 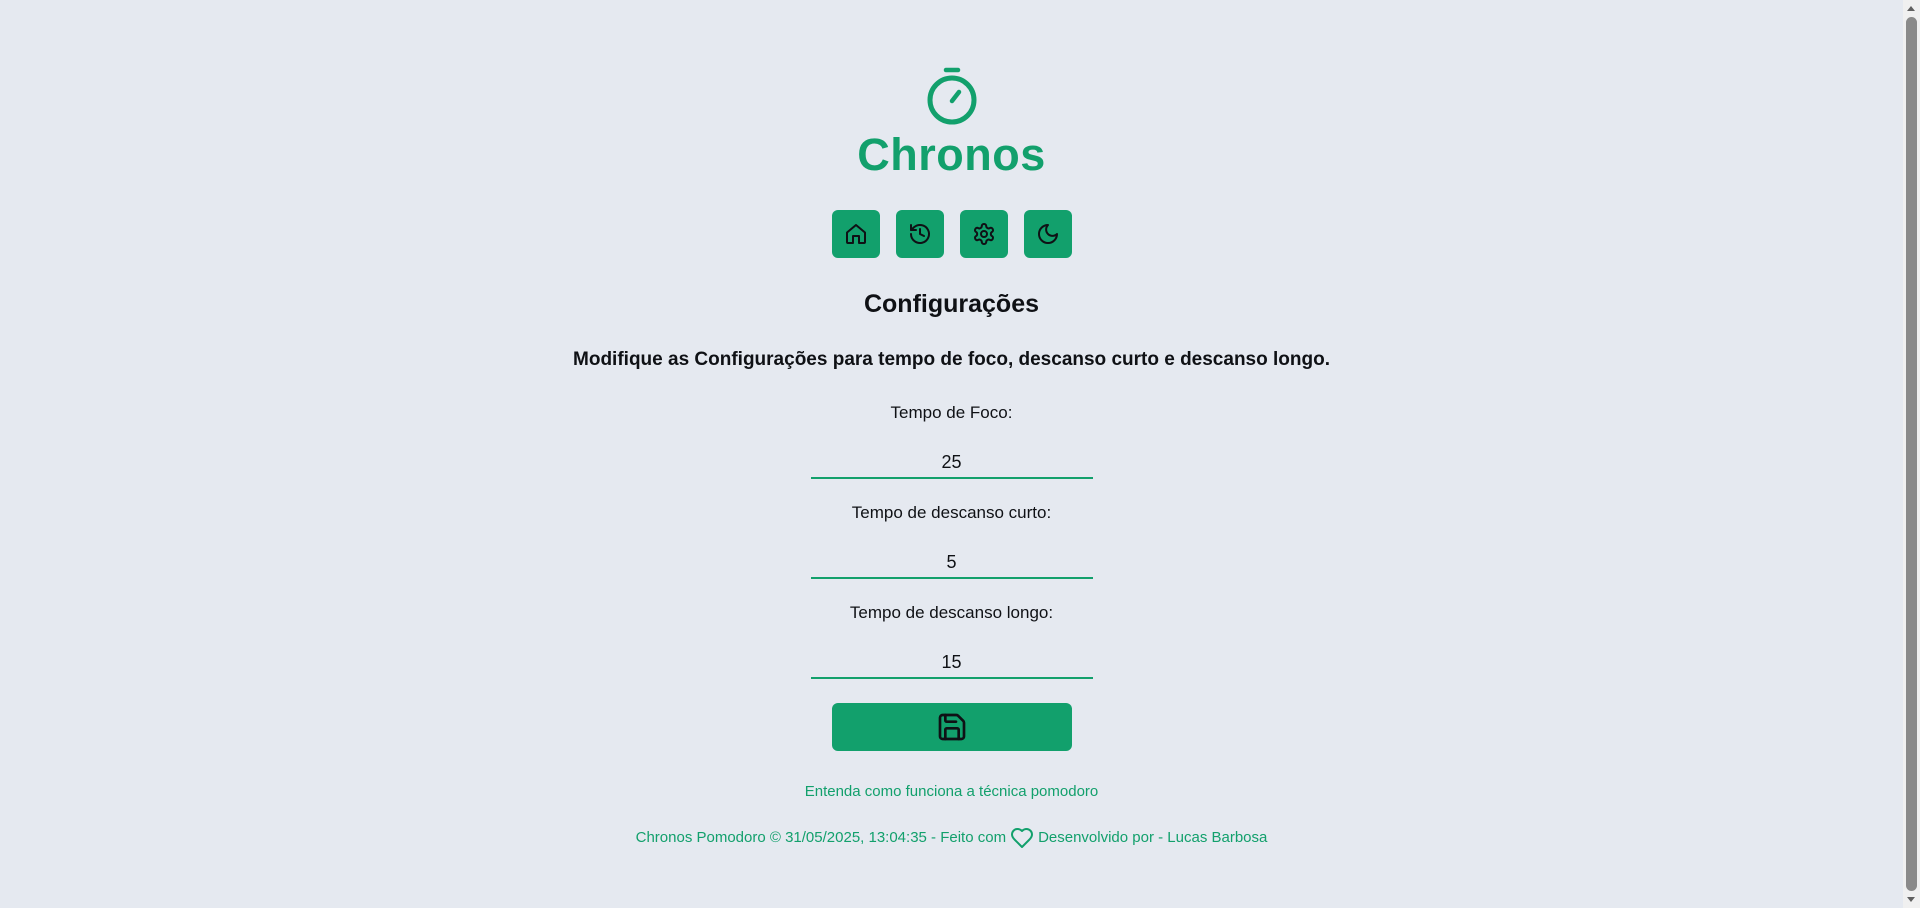 I want to click on scroll-up-arrow, so click(x=1911, y=8).